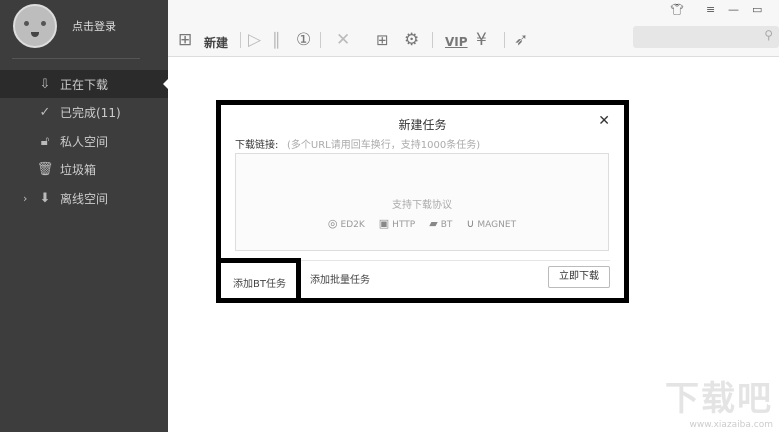 The height and width of the screenshot is (432, 779). What do you see at coordinates (384, 223) in the screenshot?
I see `http-icon: ▣` at bounding box center [384, 223].